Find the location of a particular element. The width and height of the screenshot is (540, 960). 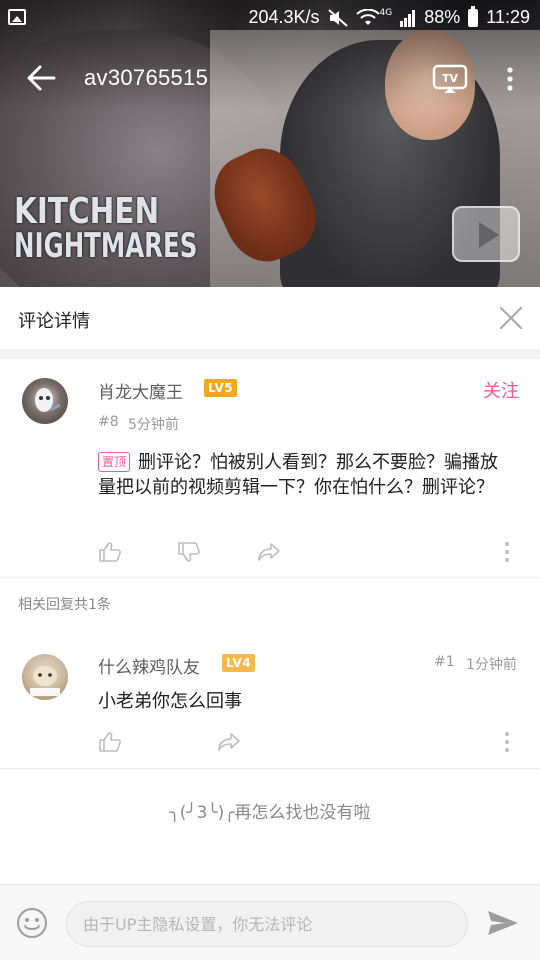

dislike-icon is located at coordinates (189, 552).